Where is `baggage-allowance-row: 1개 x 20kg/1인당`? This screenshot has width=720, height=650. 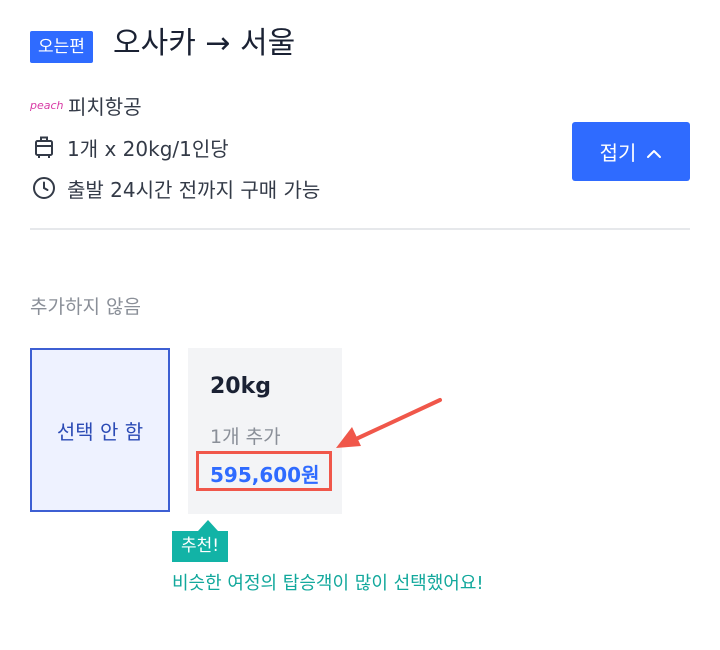 baggage-allowance-row: 1개 x 20kg/1인당 is located at coordinates (129, 147).